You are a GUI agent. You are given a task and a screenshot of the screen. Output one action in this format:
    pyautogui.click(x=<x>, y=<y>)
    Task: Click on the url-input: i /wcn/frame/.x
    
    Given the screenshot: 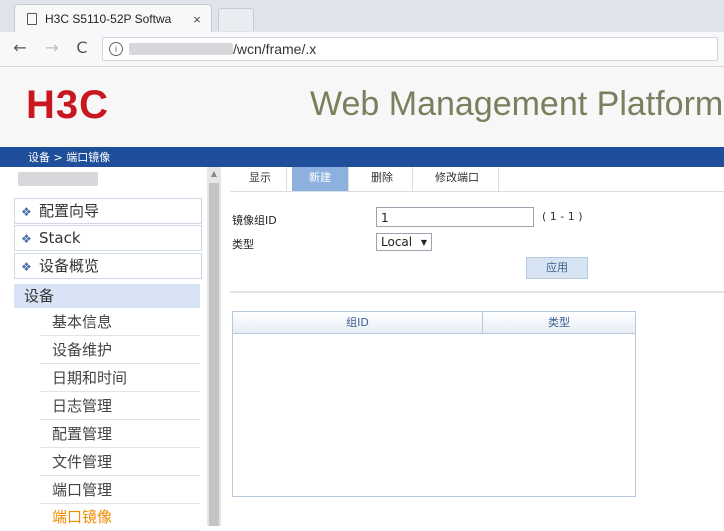 What is the action you would take?
    pyautogui.click(x=410, y=49)
    